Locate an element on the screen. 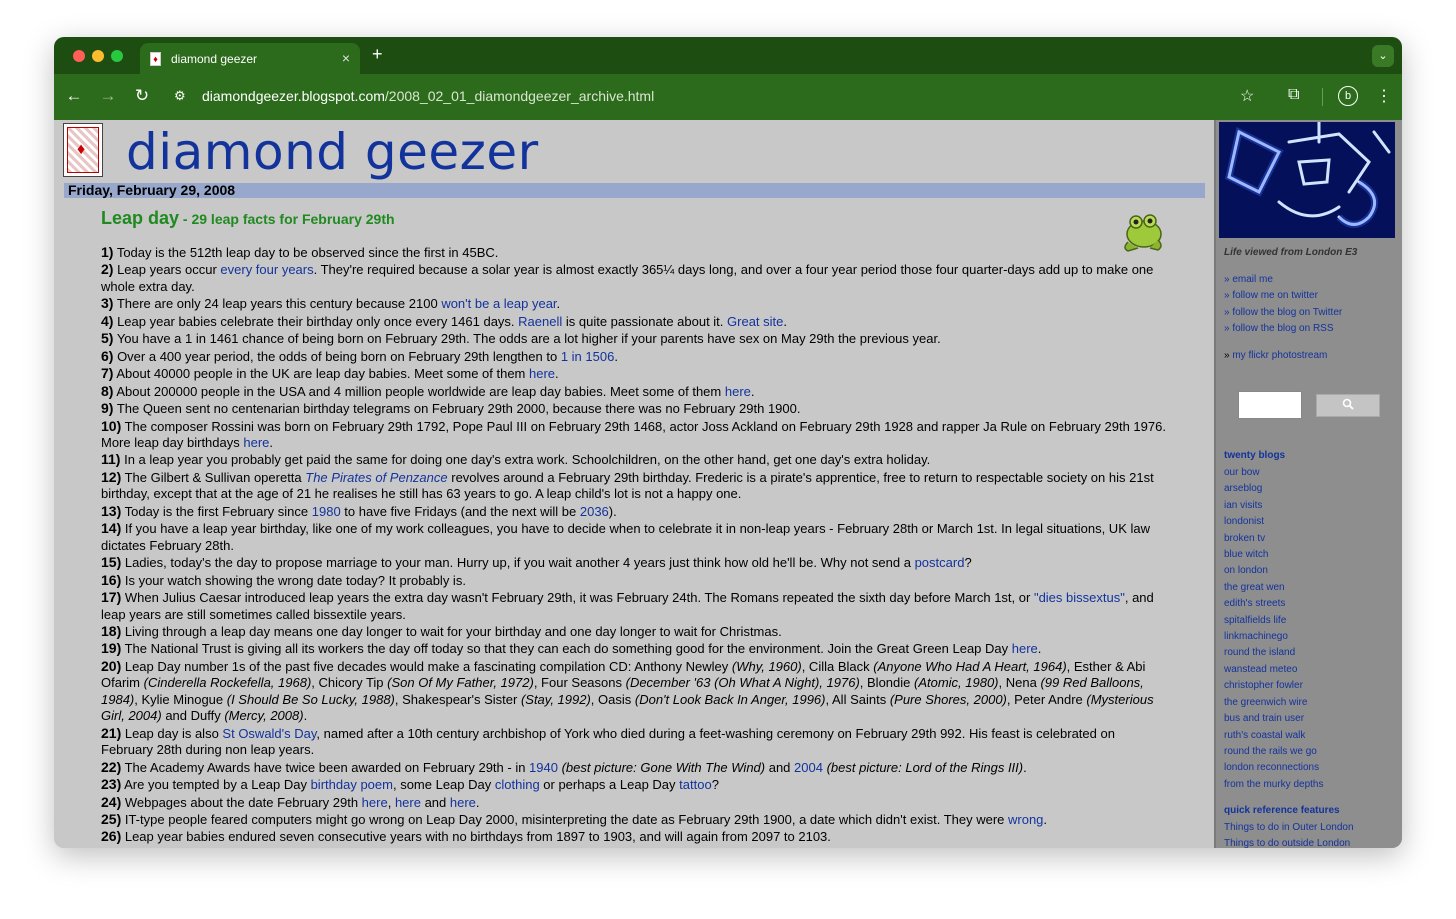 This screenshot has width=1456, height=919. post-link: tattoo is located at coordinates (695, 784).